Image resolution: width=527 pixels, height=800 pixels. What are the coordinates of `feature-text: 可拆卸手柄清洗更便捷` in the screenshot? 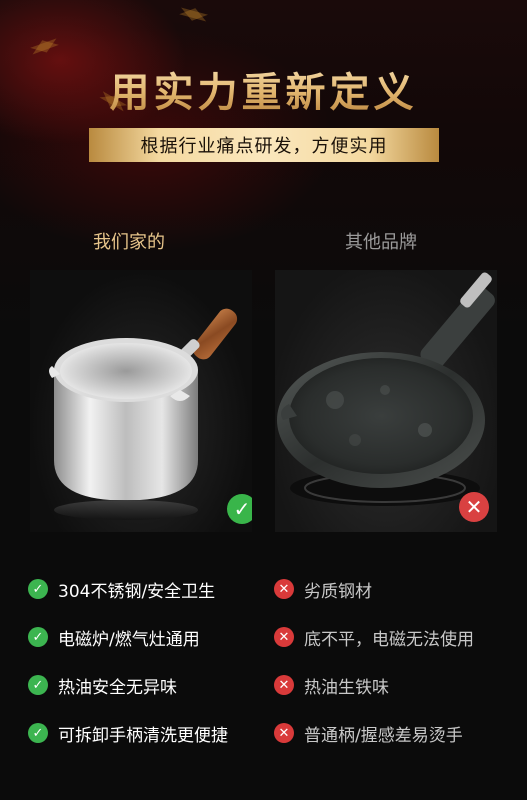 It's located at (143, 735).